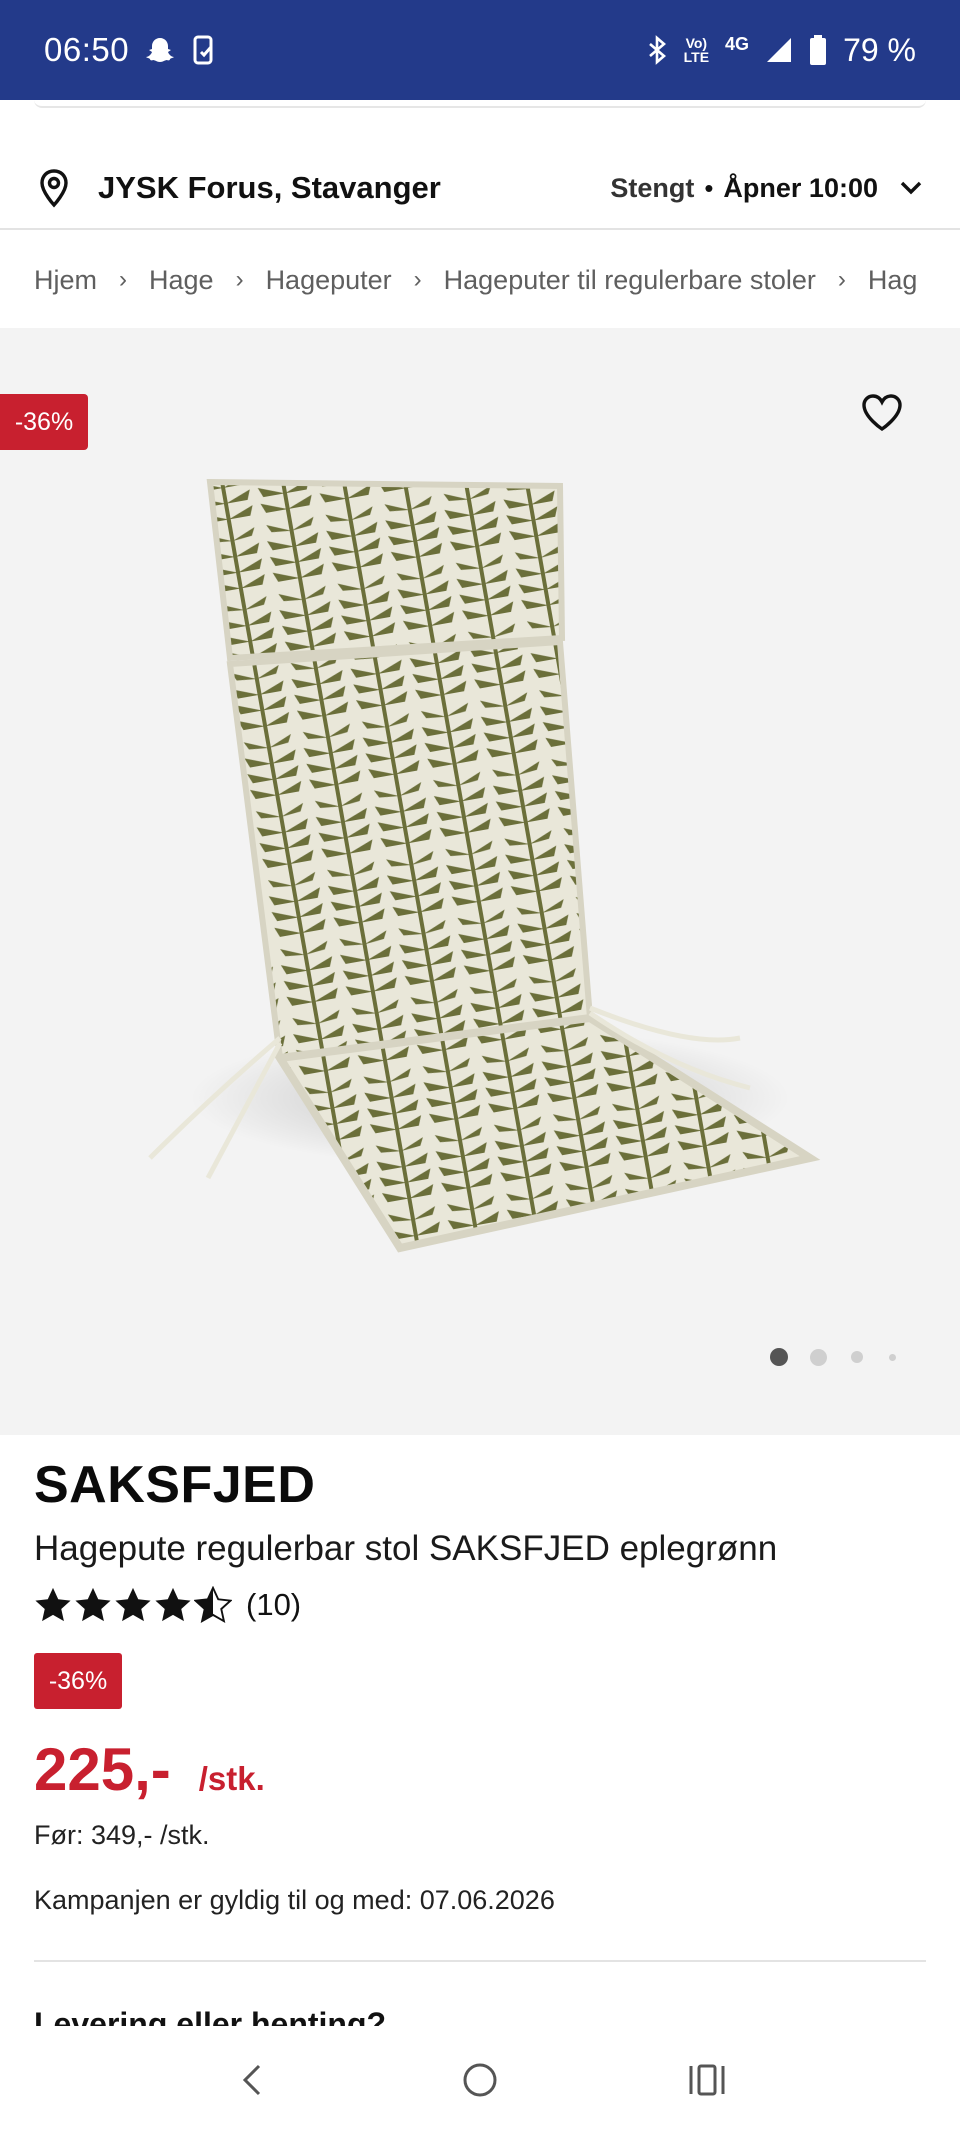 The width and height of the screenshot is (960, 2134). I want to click on home-icon, so click(480, 2080).